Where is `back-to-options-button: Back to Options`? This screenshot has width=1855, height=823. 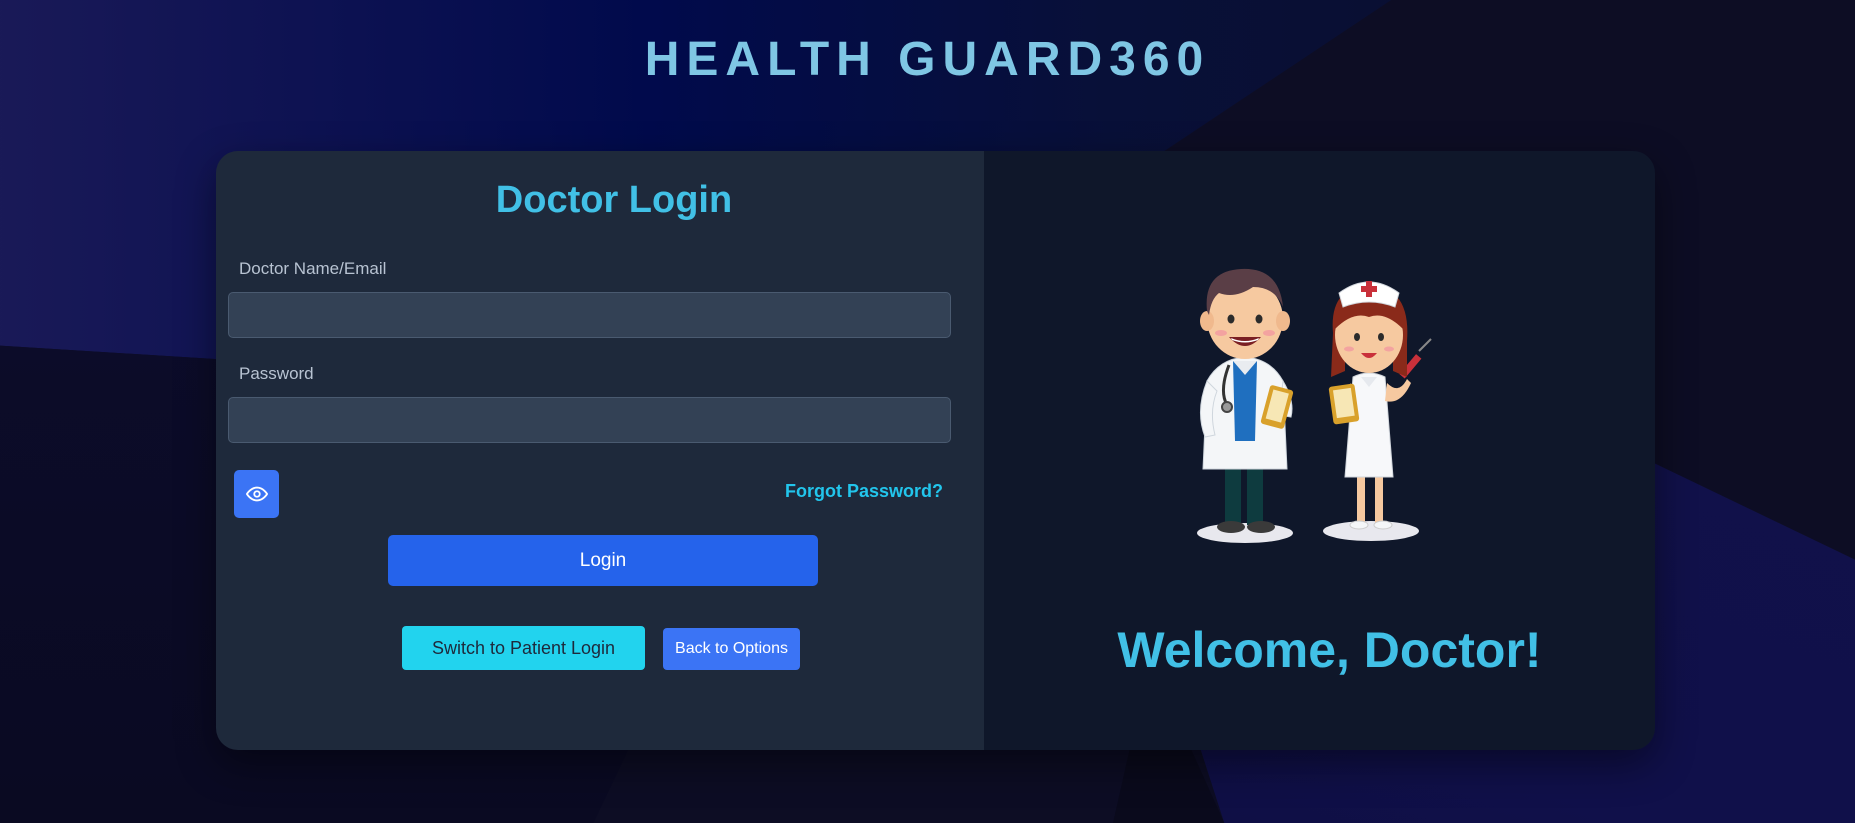
back-to-options-button: Back to Options is located at coordinates (731, 649).